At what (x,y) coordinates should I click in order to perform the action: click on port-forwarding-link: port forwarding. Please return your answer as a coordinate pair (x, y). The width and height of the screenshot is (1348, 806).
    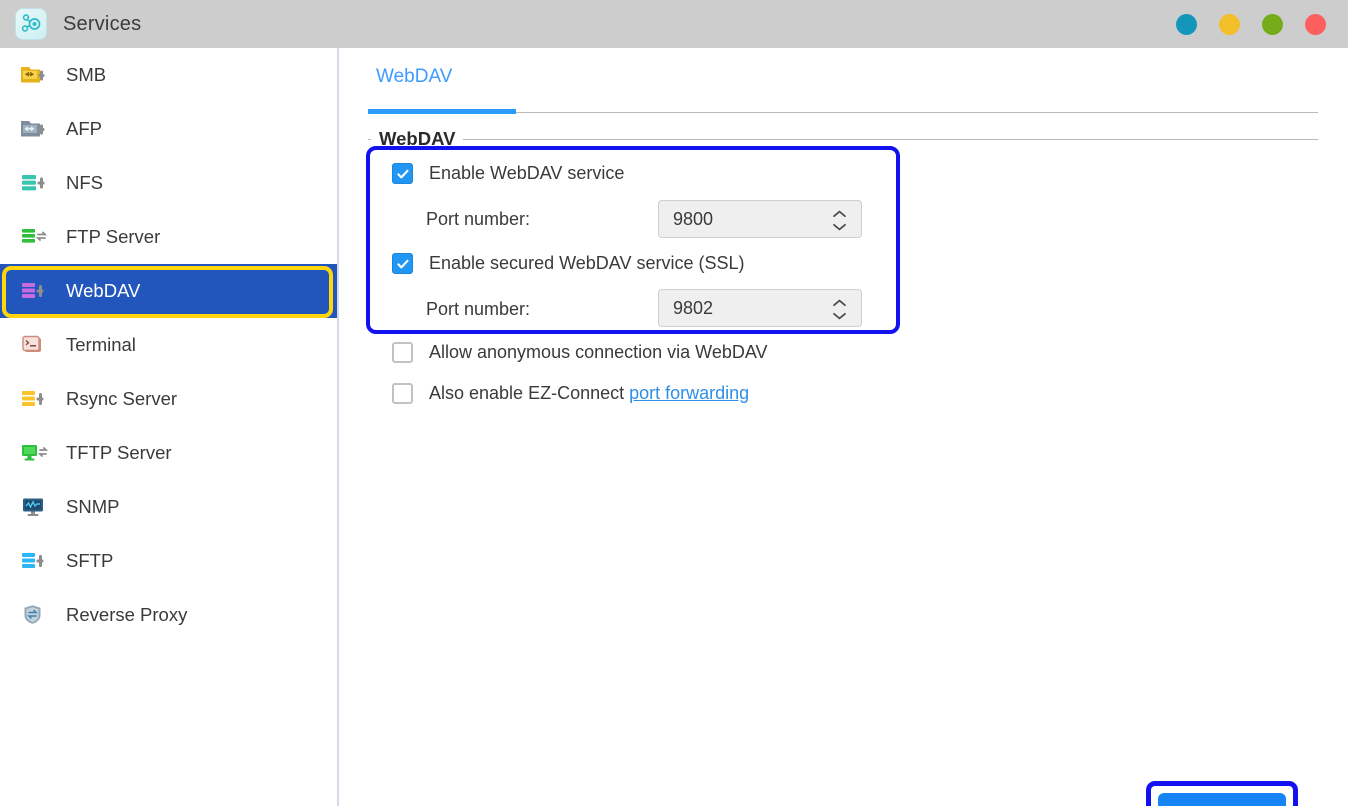
    Looking at the image, I should click on (689, 393).